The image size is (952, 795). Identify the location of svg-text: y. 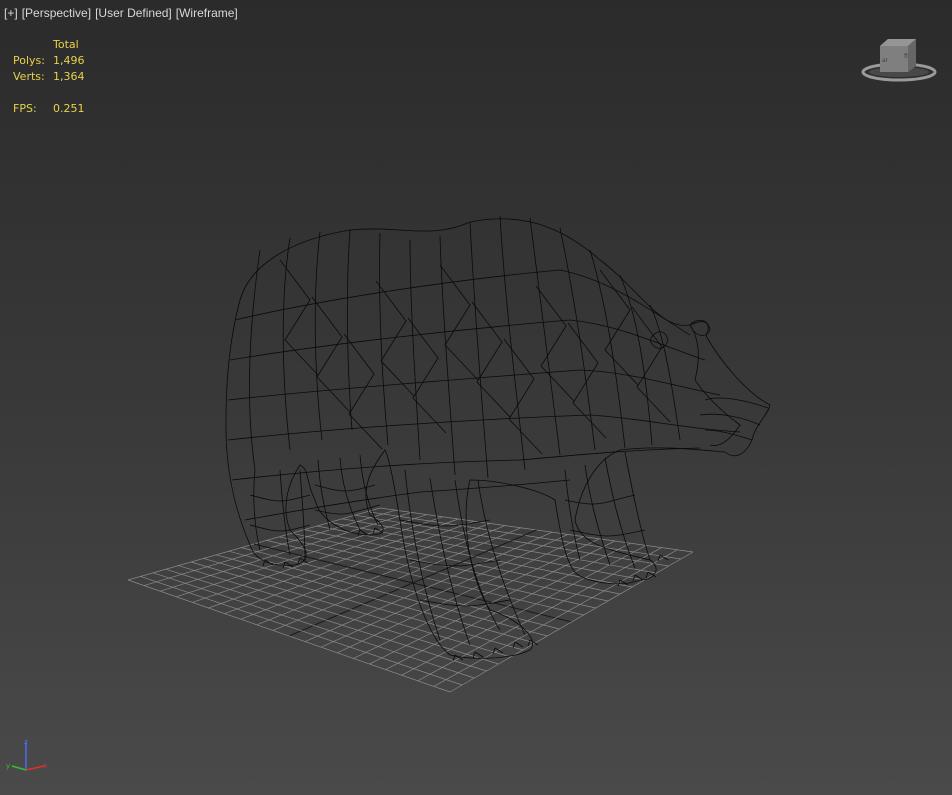
(8, 766).